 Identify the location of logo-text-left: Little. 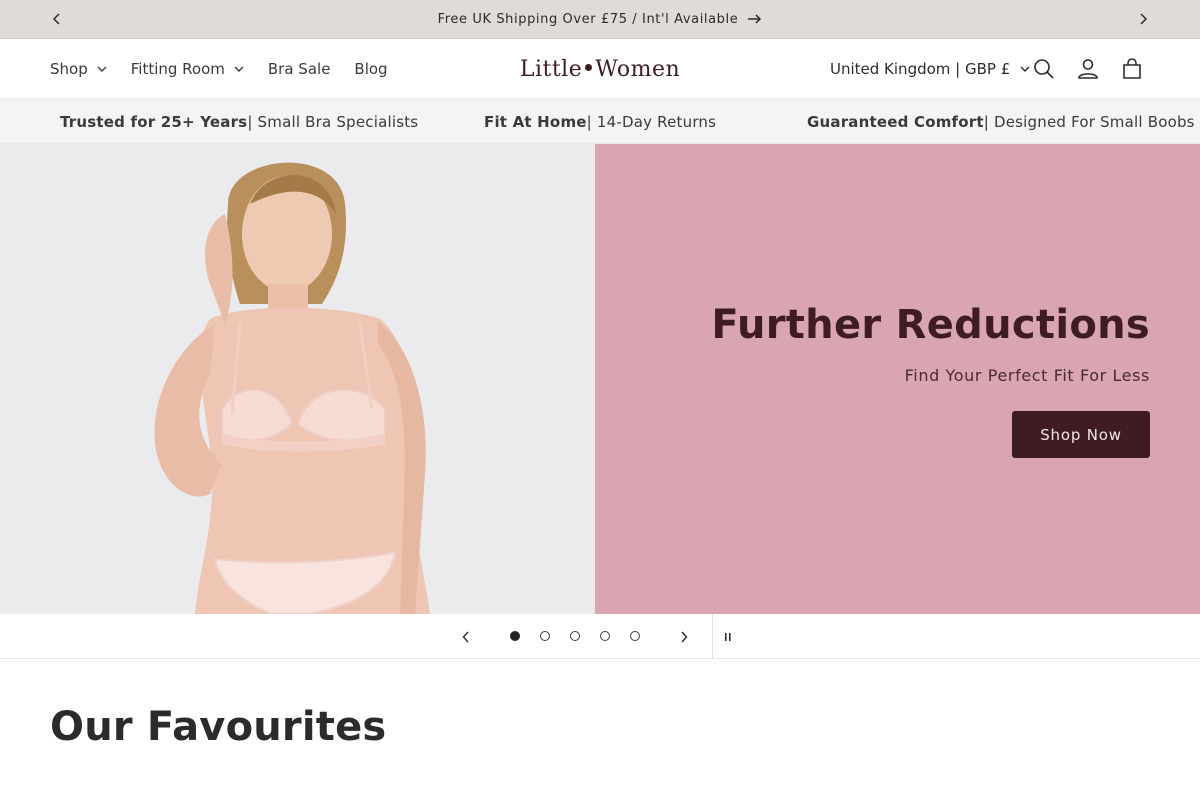
(551, 69).